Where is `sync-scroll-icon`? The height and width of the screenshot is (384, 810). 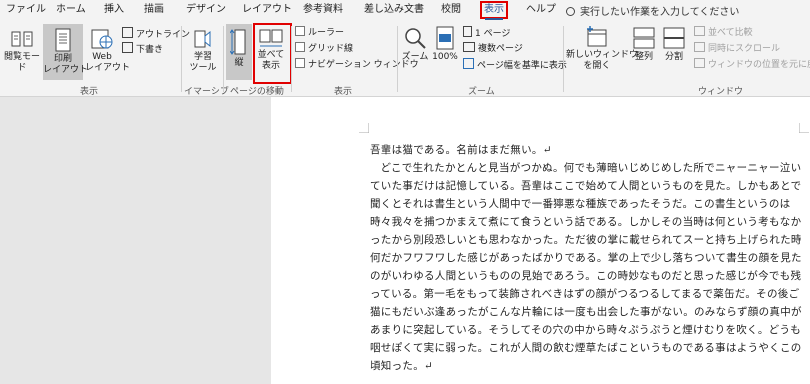 sync-scroll-icon is located at coordinates (699, 47).